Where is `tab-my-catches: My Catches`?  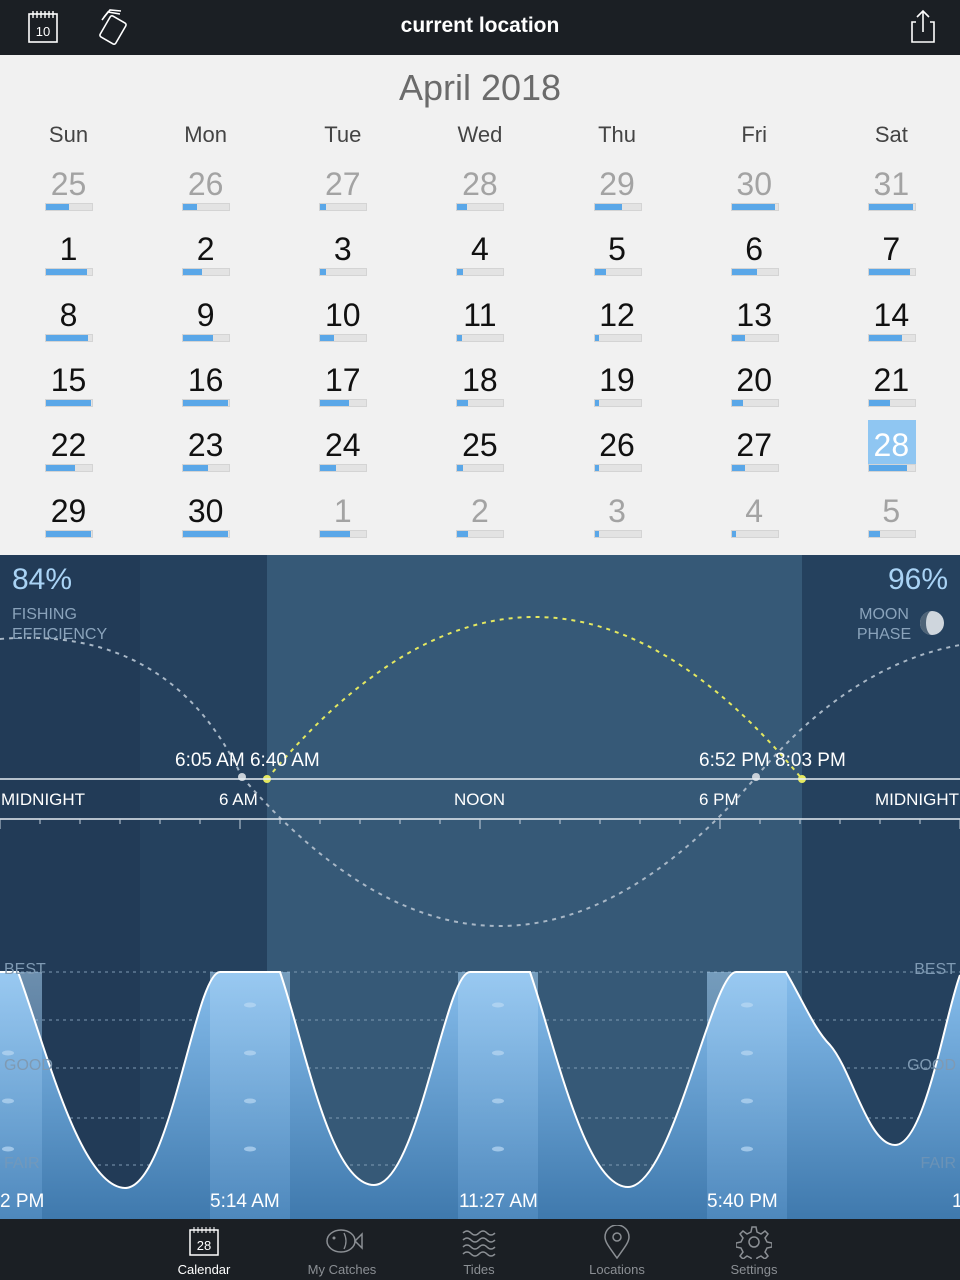
tab-my-catches: My Catches is located at coordinates (342, 1251).